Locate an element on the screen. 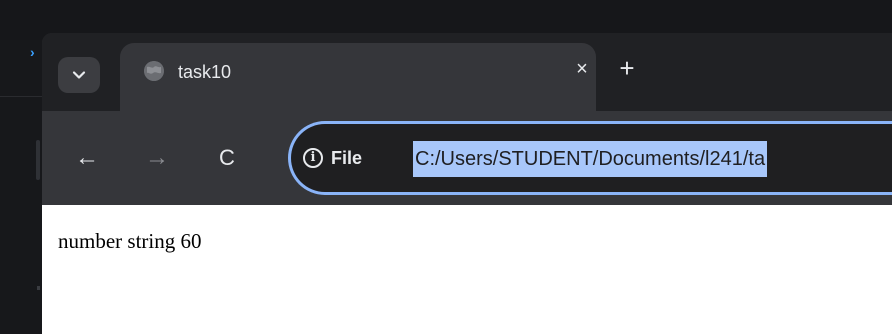 The height and width of the screenshot is (334, 892). forward-button: → is located at coordinates (157, 158).